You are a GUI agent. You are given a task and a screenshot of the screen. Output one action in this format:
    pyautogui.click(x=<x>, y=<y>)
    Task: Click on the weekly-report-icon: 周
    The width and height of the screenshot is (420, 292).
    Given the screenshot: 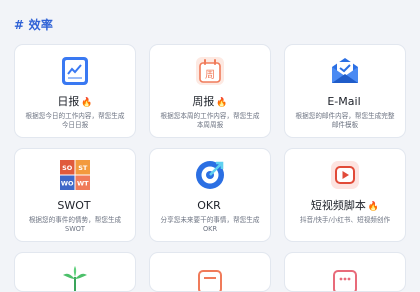 What is the action you would take?
    pyautogui.click(x=210, y=71)
    